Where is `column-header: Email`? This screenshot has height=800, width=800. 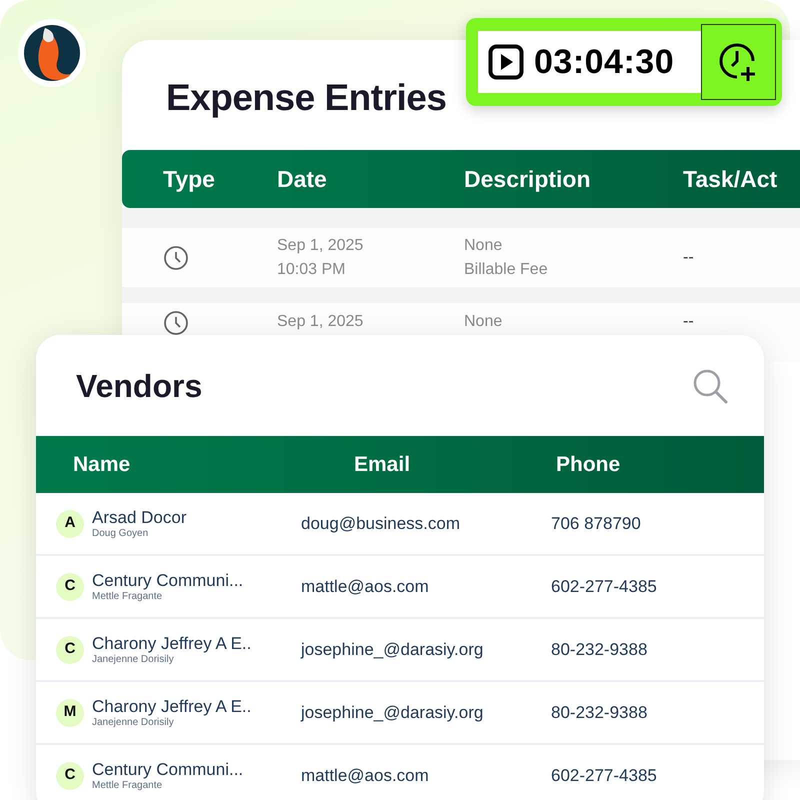 column-header: Email is located at coordinates (383, 465).